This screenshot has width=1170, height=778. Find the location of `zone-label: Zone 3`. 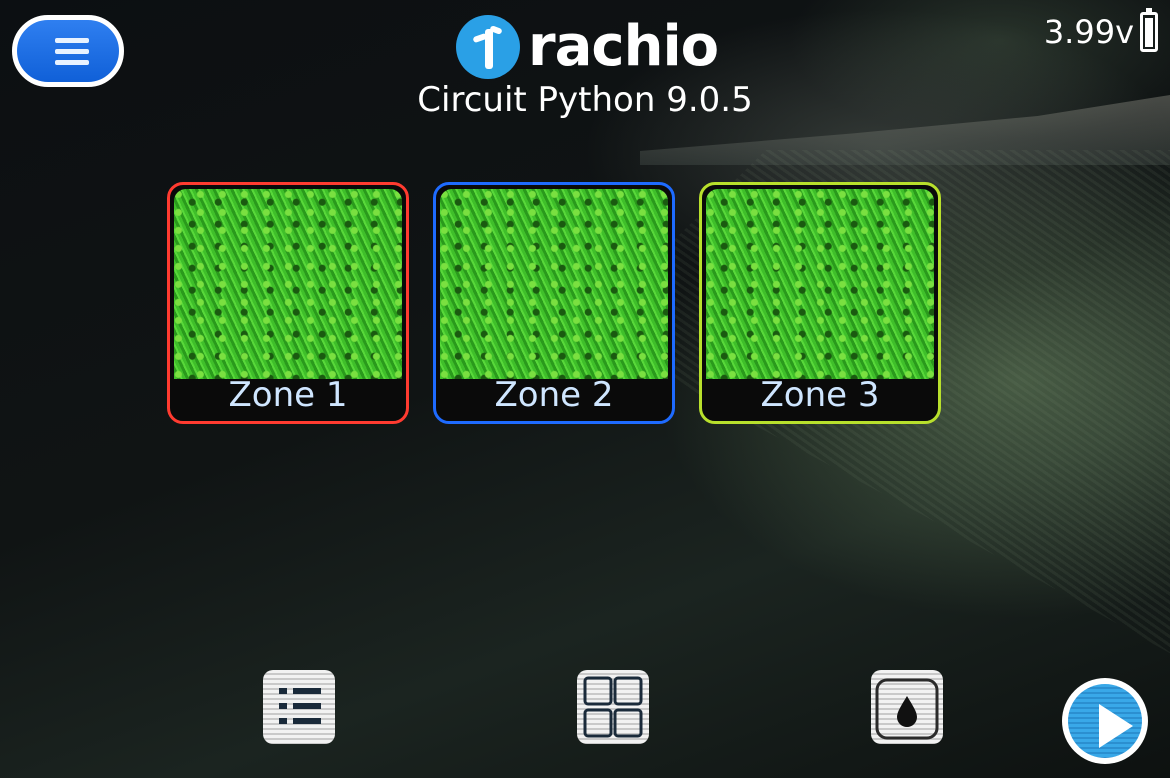

zone-label: Zone 3 is located at coordinates (820, 395).